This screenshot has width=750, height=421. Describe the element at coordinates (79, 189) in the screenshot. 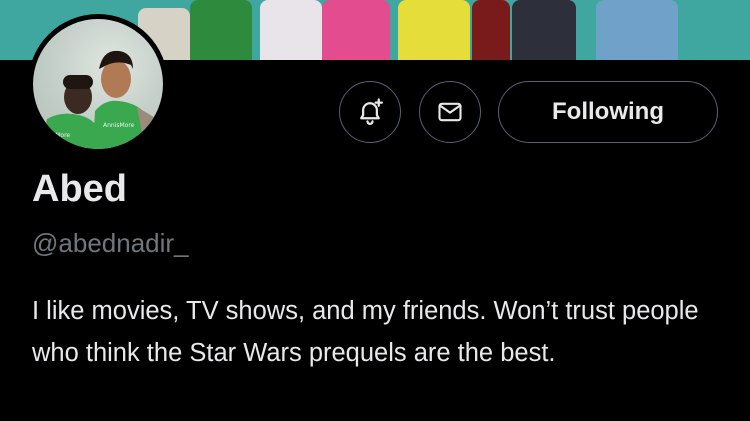

I see `profile-name: Abed` at that location.